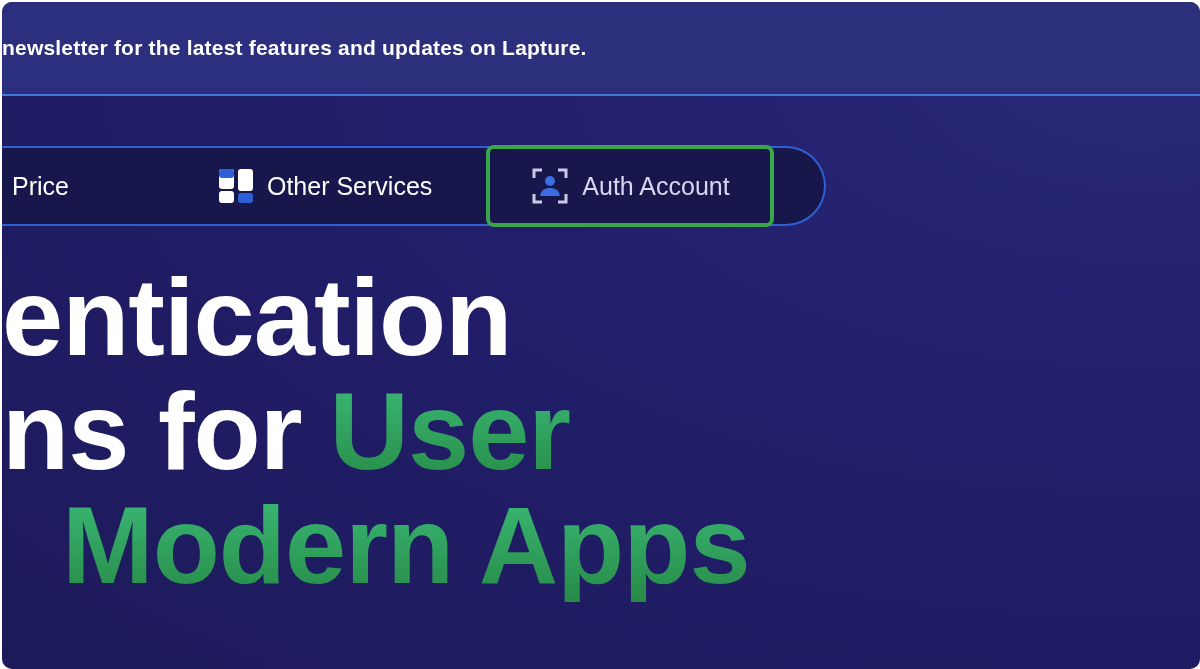 The image size is (1200, 669). I want to click on headline-text: ns for, so click(152, 431).